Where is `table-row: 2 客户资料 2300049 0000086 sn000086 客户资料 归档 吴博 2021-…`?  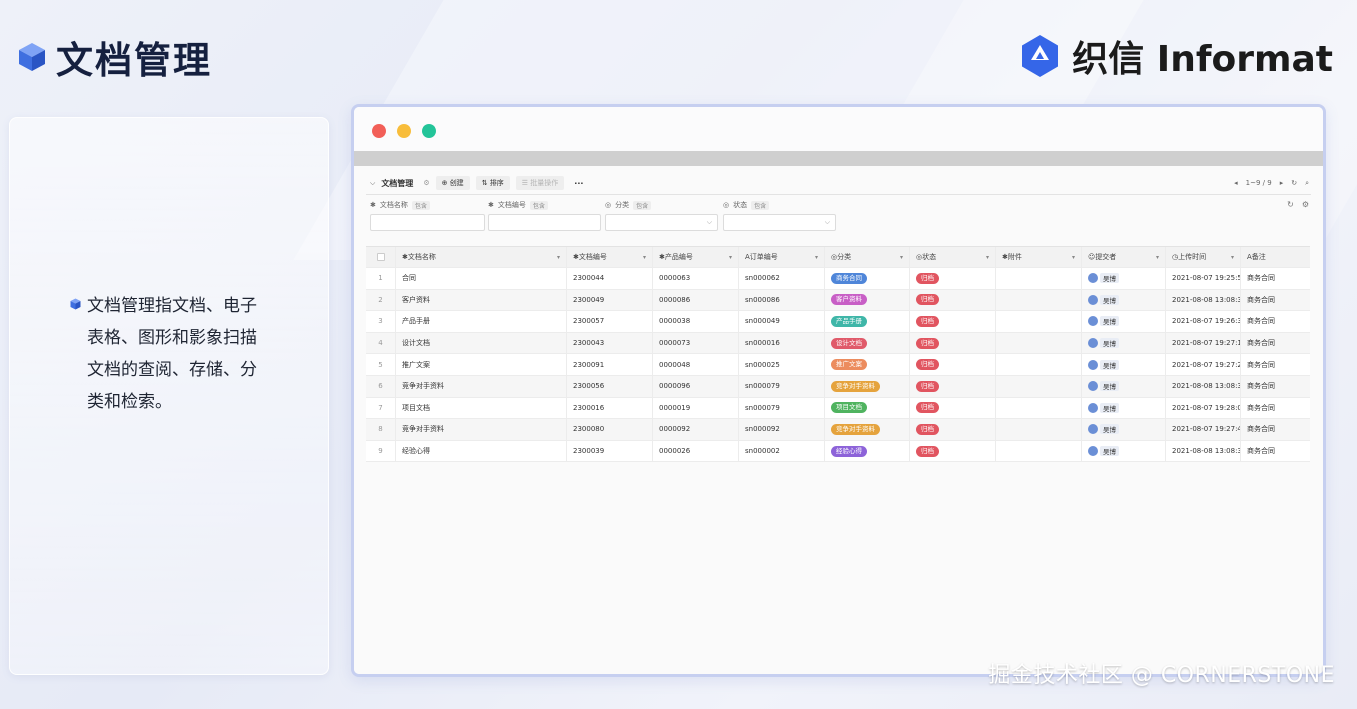 table-row: 2 客户资料 2300049 0000086 sn000086 客户资料 归档 吴博 2021-… is located at coordinates (838, 300).